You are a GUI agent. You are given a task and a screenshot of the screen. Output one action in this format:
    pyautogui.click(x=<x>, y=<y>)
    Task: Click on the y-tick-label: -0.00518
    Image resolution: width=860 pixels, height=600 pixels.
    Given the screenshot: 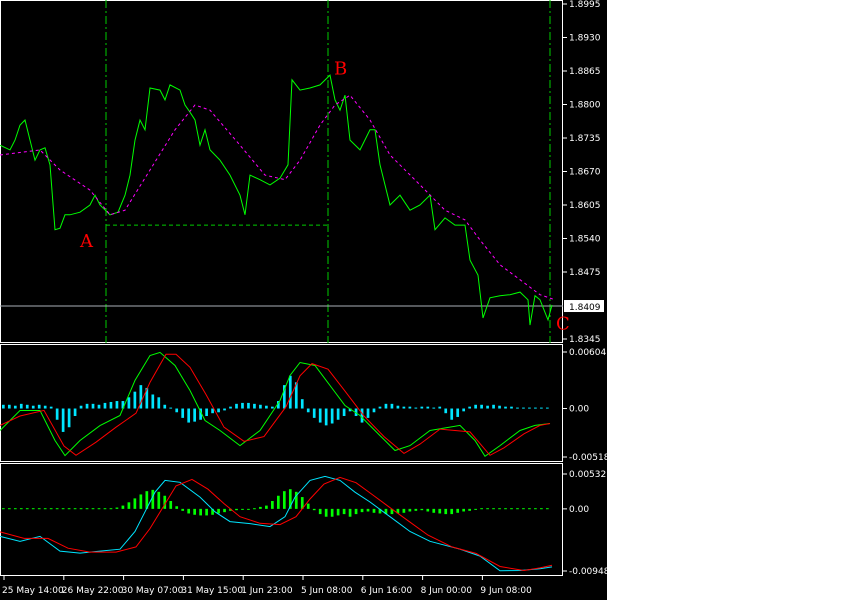 What is the action you would take?
    pyautogui.click(x=589, y=458)
    